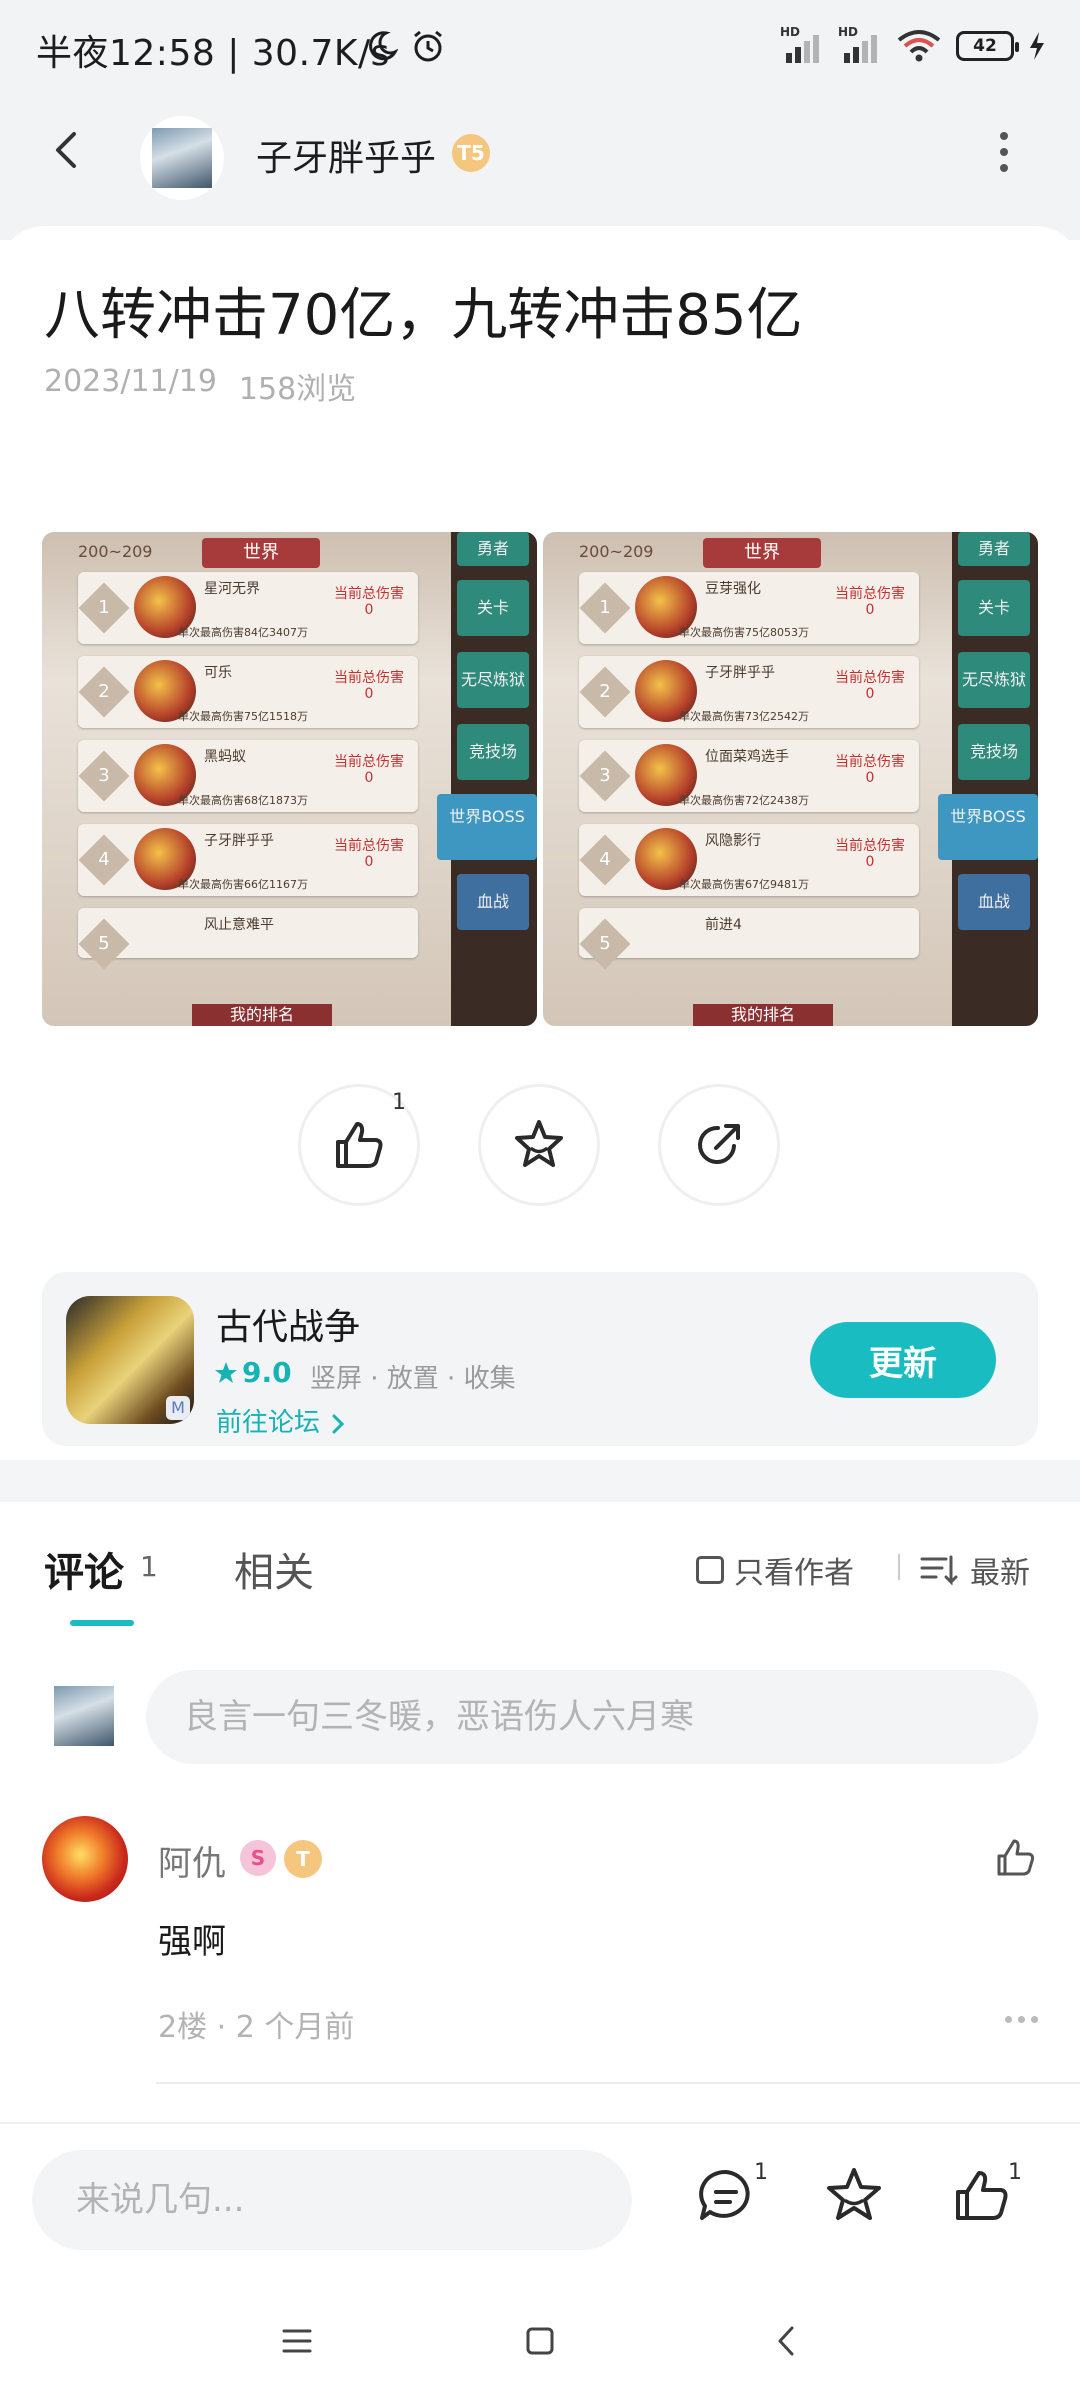 Image resolution: width=1080 pixels, height=2401 pixels. Describe the element at coordinates (346, 155) in the screenshot. I see `author-name: 子牙胖乎乎` at that location.